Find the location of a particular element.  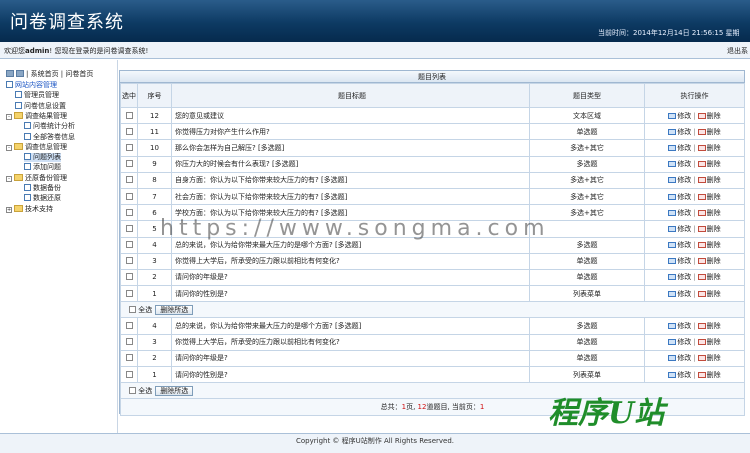

tree-item: 问卷统计分析 is located at coordinates (49, 126).